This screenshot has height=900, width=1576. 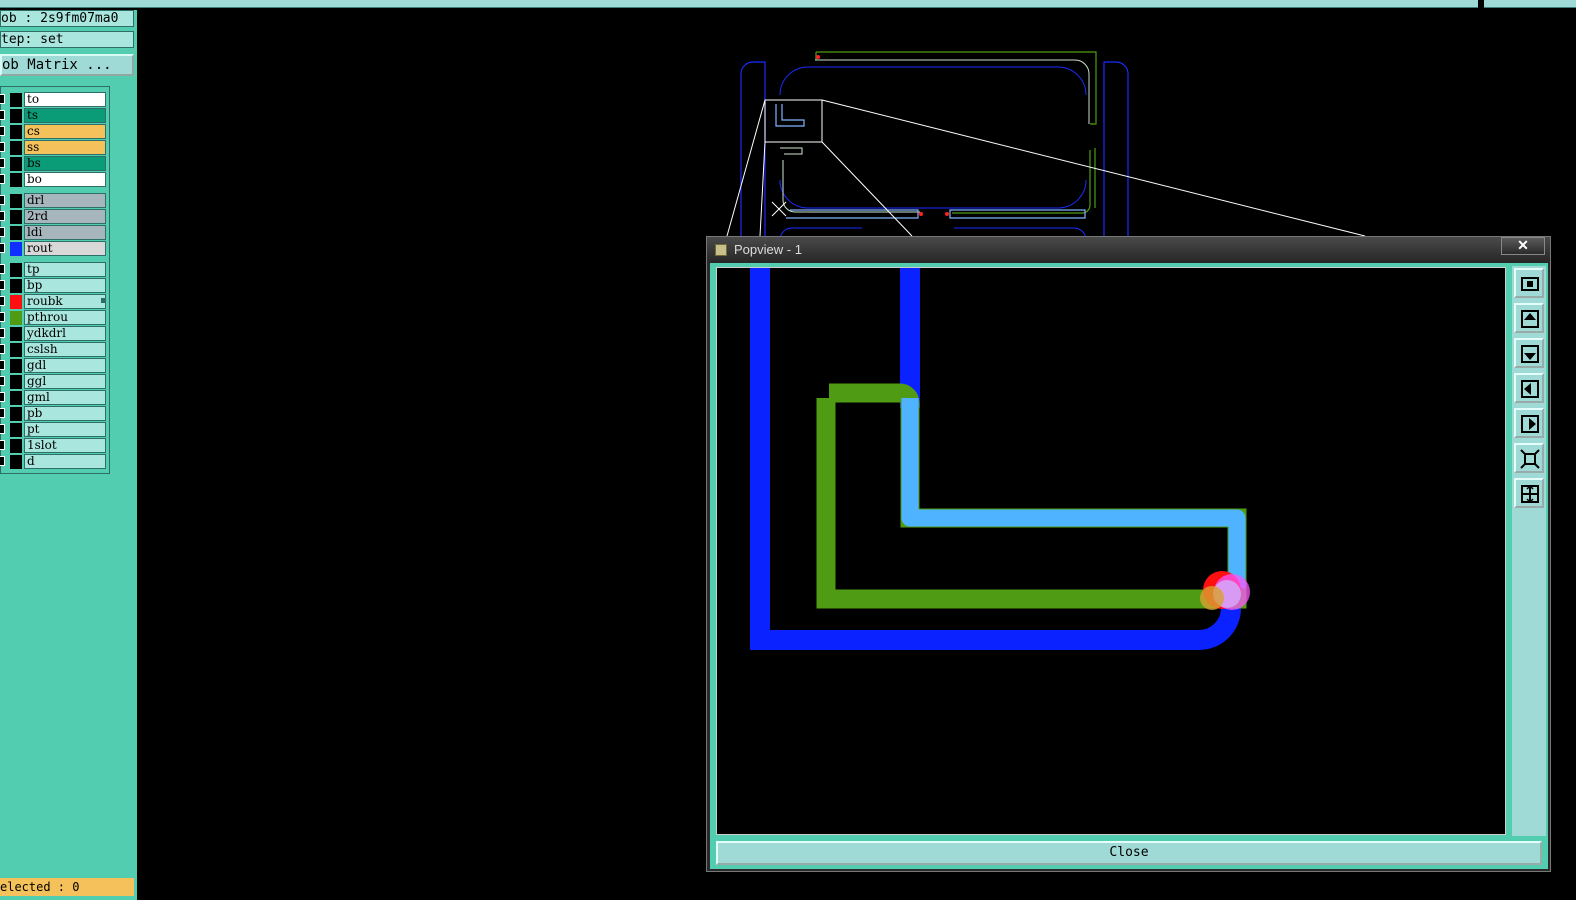 What do you see at coordinates (65, 381) in the screenshot?
I see `layer-name: ggl` at bounding box center [65, 381].